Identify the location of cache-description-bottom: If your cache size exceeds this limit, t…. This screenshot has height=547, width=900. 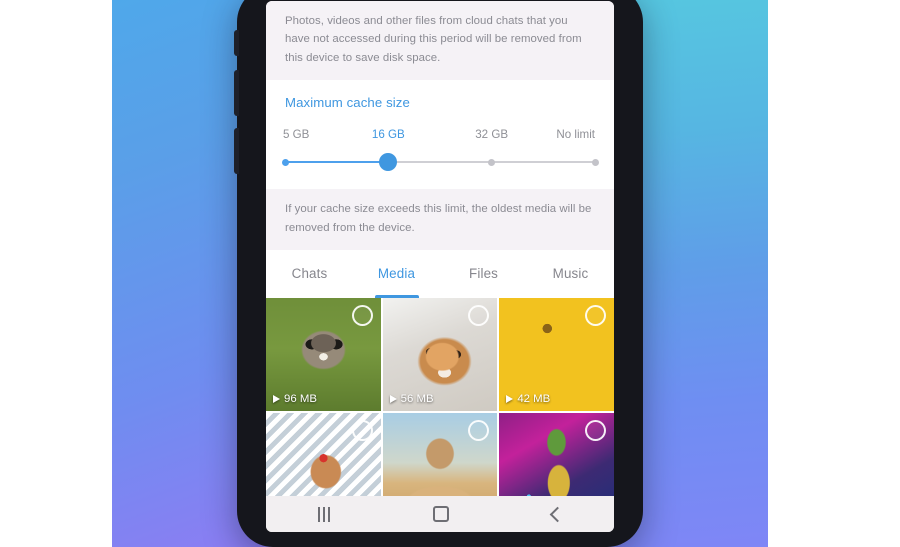
(440, 220).